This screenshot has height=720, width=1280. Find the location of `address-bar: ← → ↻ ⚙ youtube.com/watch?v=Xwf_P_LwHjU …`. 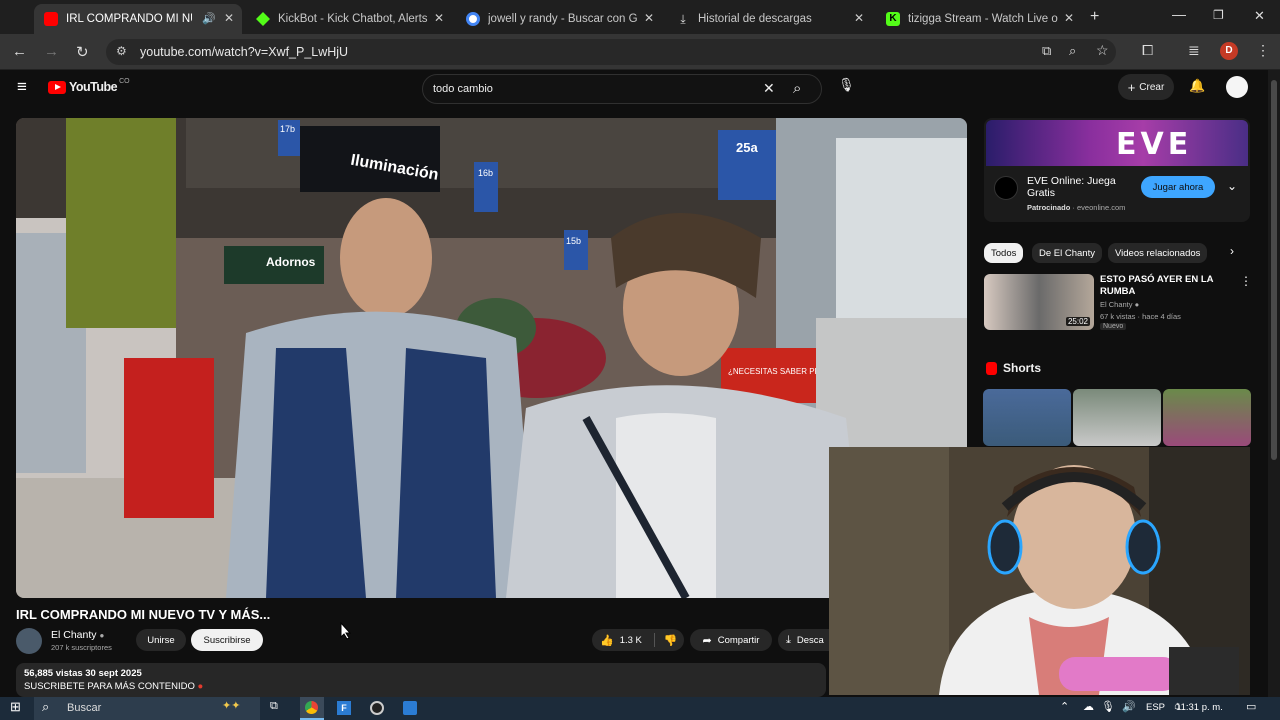

address-bar: ← → ↻ ⚙ youtube.com/watch?v=Xwf_P_LwHjU … is located at coordinates (640, 52).